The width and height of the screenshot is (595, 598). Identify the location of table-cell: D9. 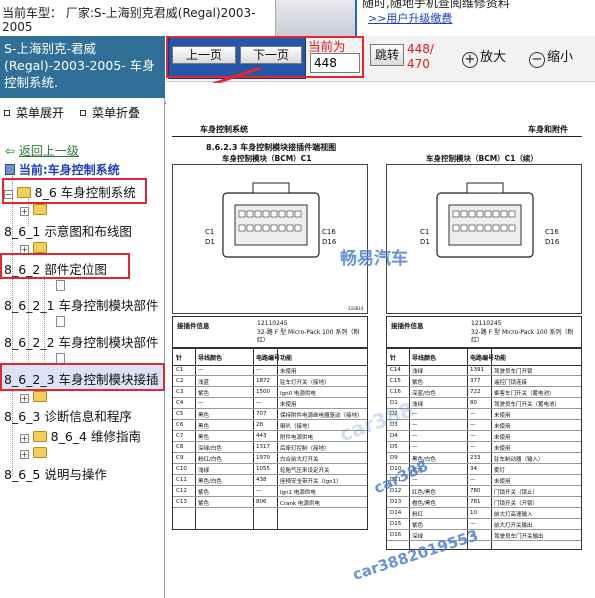
(394, 458).